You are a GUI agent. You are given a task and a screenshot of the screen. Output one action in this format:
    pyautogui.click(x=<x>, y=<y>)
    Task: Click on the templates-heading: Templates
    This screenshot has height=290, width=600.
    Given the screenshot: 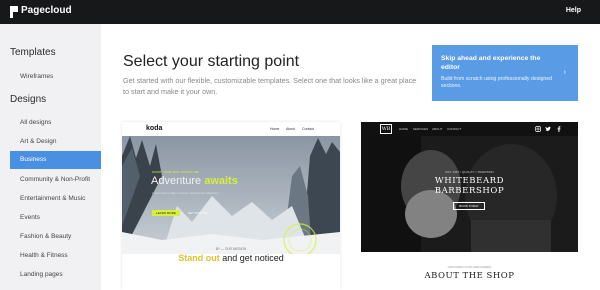 What is the action you would take?
    pyautogui.click(x=33, y=52)
    